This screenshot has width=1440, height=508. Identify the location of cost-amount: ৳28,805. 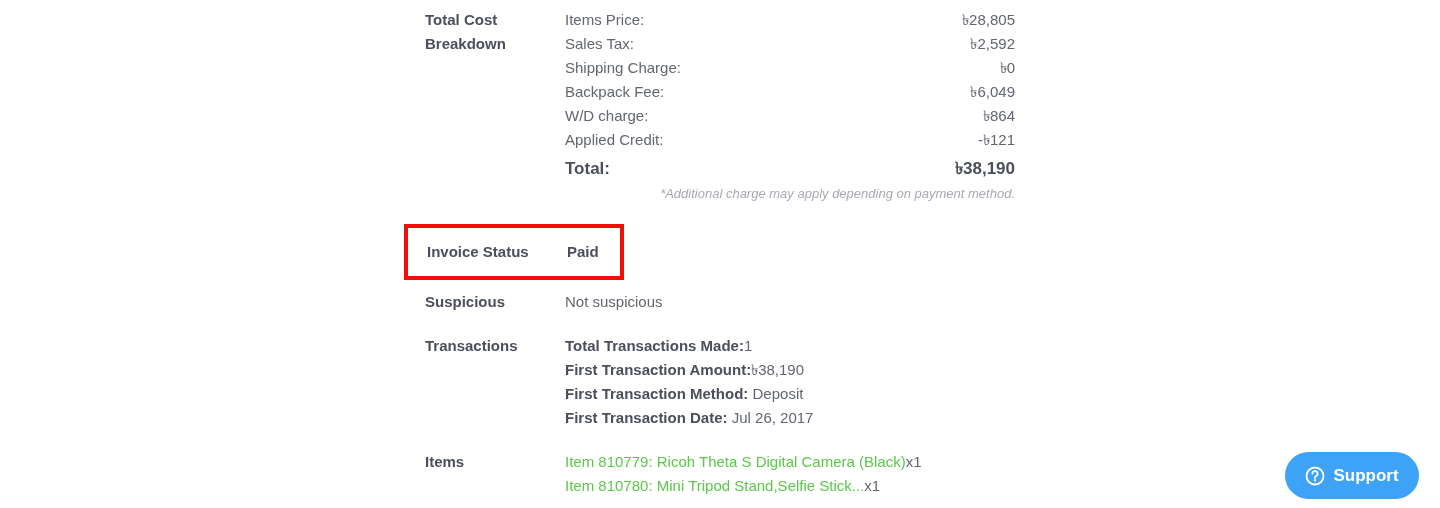
(988, 20).